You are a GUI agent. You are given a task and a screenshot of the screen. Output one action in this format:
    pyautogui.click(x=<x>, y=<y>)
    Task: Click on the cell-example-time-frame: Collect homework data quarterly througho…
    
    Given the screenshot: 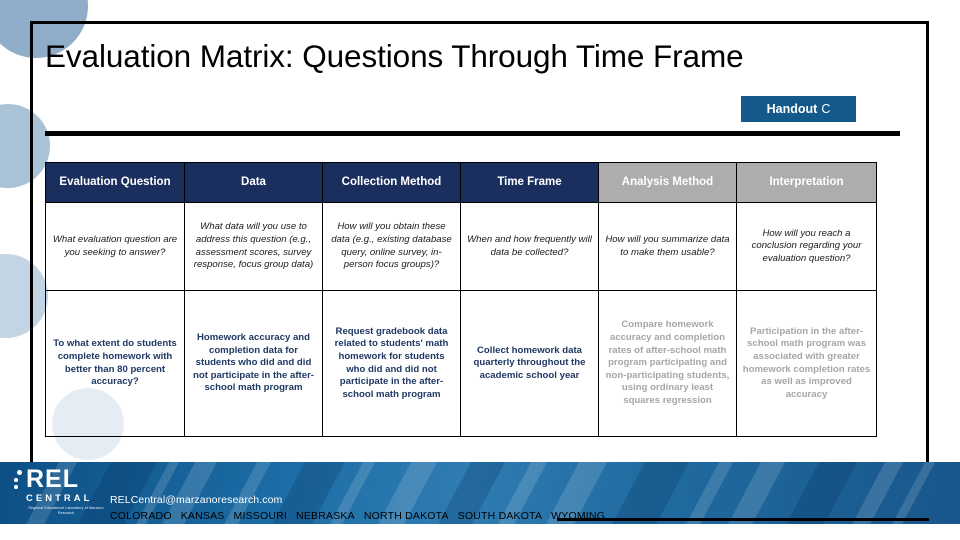 What is the action you would take?
    pyautogui.click(x=529, y=363)
    